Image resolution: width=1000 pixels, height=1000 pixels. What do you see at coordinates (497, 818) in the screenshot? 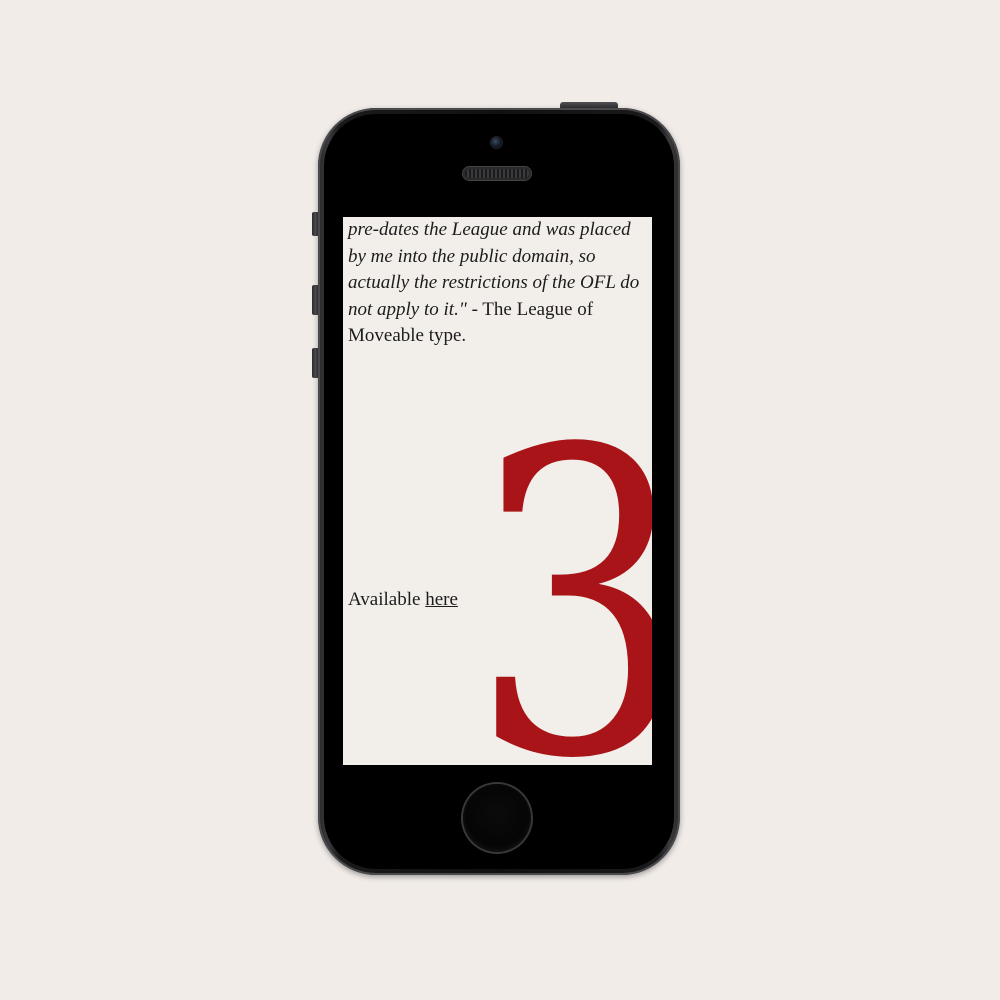
I see `home-button` at bounding box center [497, 818].